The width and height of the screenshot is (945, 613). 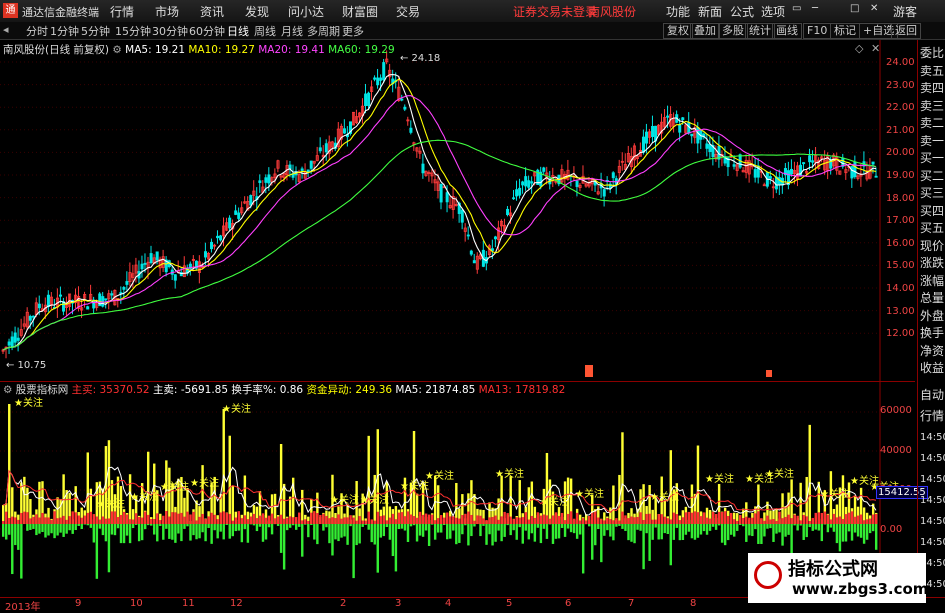 I want to click on period-intraday: 分时, so click(x=37, y=31).